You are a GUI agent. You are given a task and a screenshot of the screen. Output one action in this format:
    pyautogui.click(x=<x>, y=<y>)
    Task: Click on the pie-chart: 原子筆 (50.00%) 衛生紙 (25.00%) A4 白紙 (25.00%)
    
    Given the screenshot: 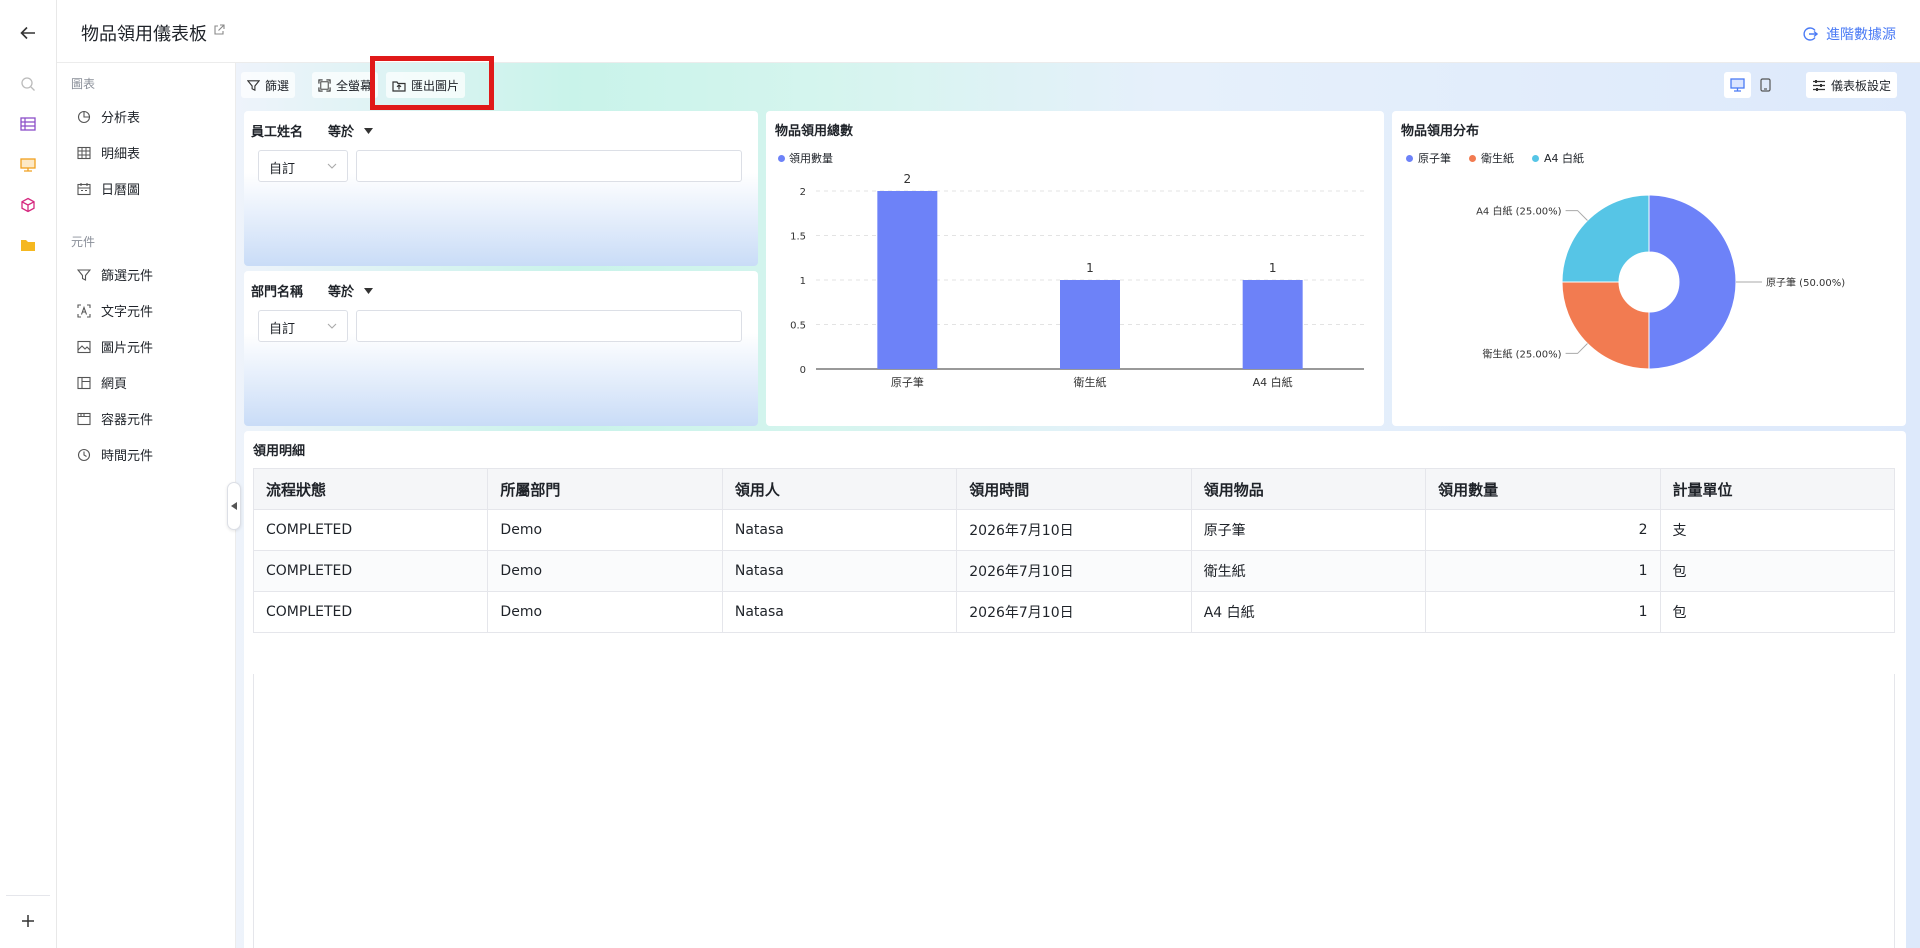 What is the action you would take?
    pyautogui.click(x=1660, y=282)
    